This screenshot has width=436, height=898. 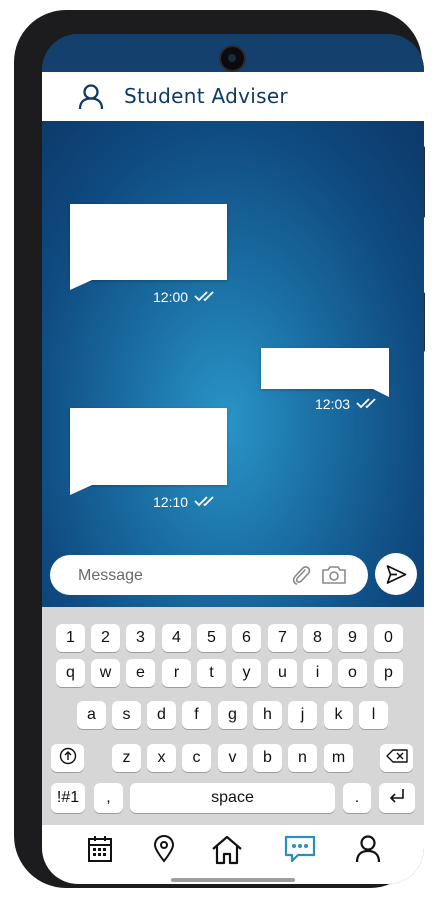 I want to click on camera-icon, so click(x=334, y=577).